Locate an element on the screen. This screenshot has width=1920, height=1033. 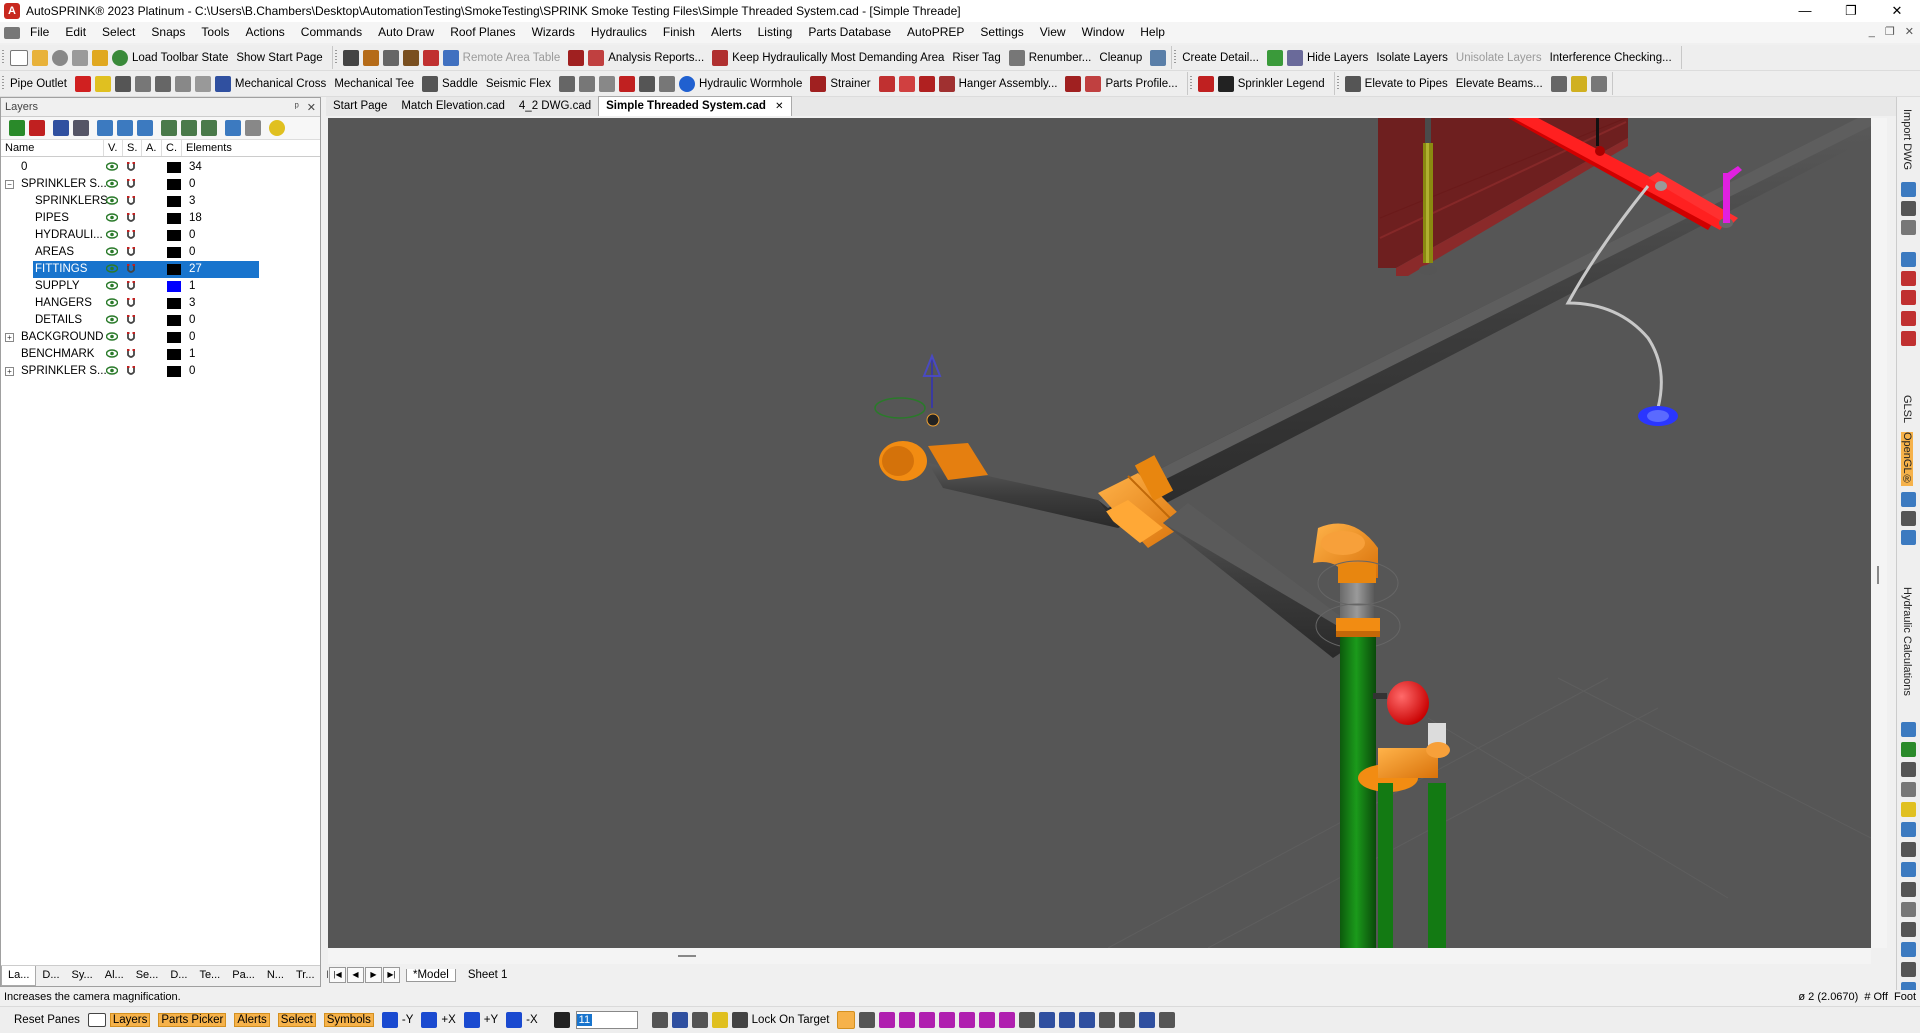
show-start-page-button: Show Start Page is located at coordinates (279, 58).